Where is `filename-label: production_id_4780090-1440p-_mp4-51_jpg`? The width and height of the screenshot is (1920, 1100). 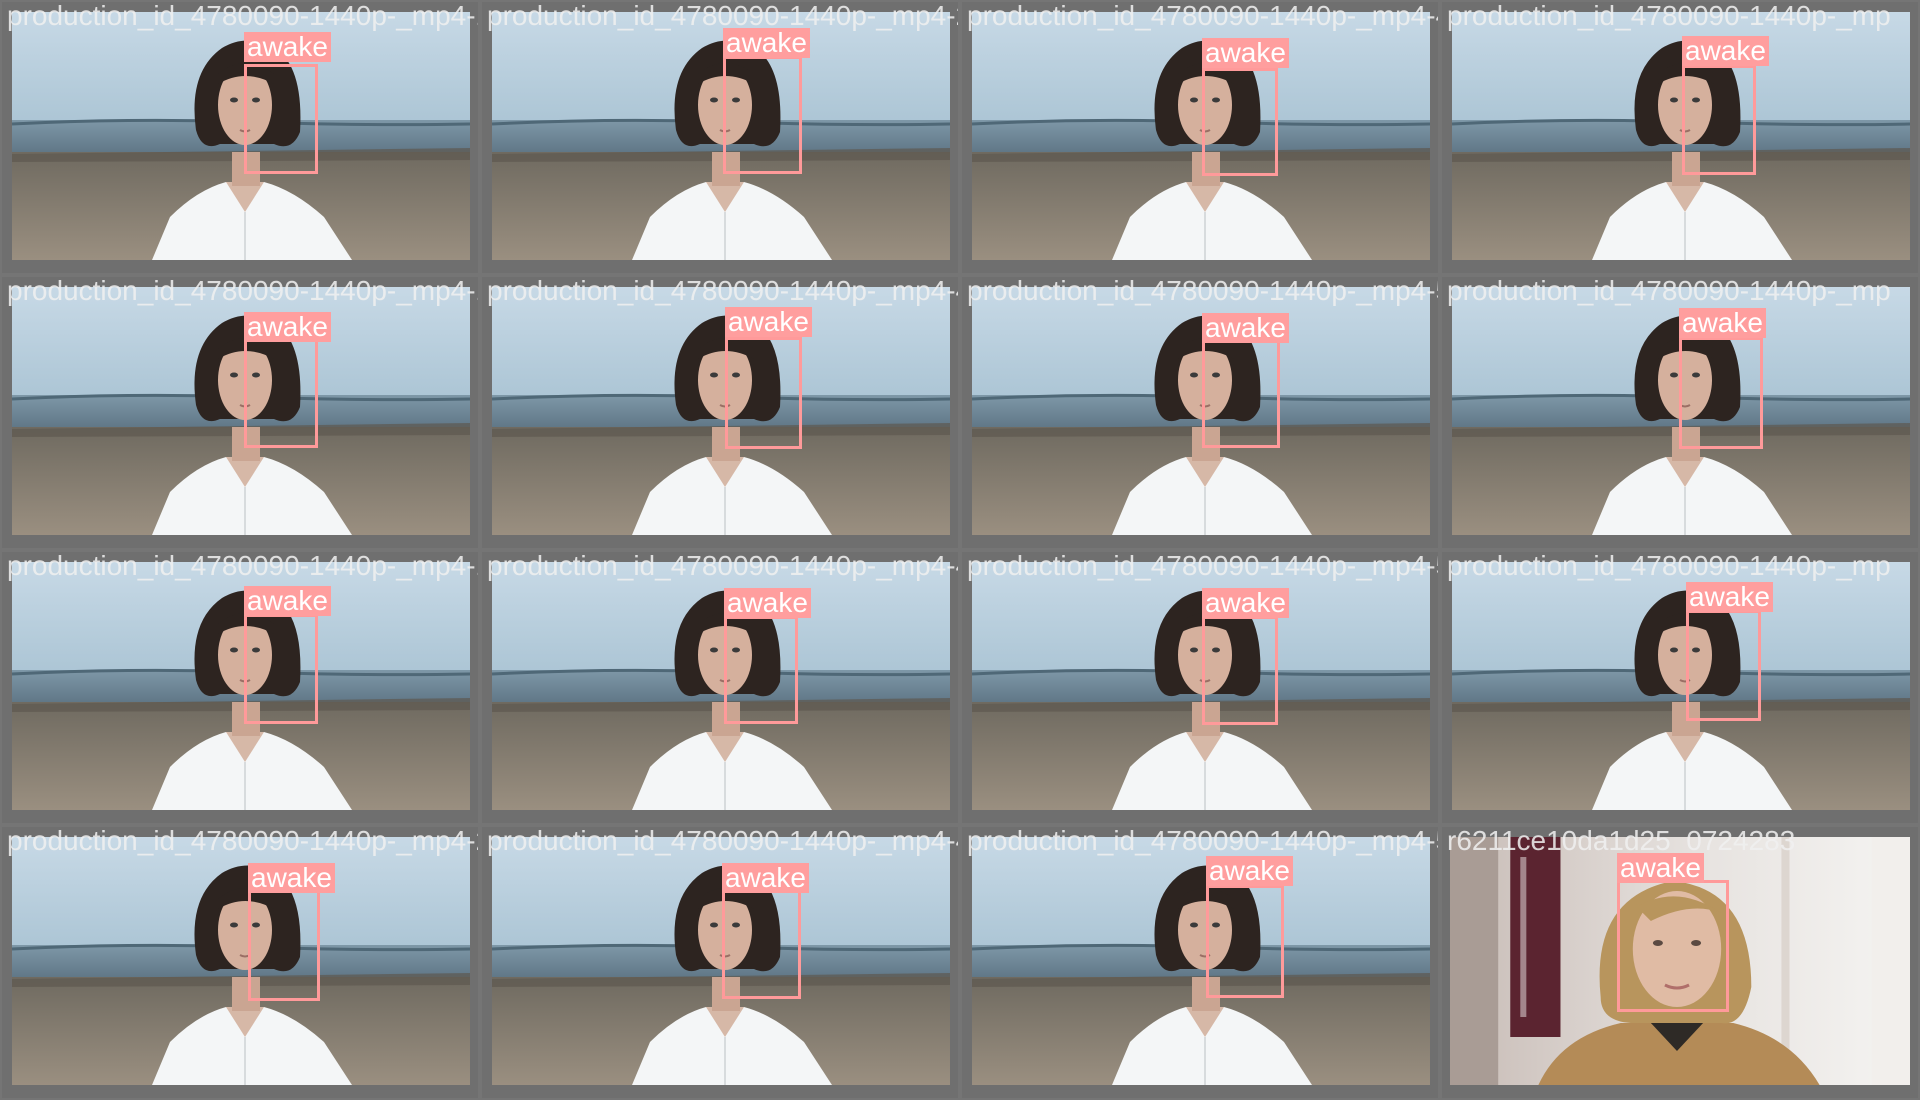 filename-label: production_id_4780090-1440p-_mp4-51_jpg is located at coordinates (1202, 566).